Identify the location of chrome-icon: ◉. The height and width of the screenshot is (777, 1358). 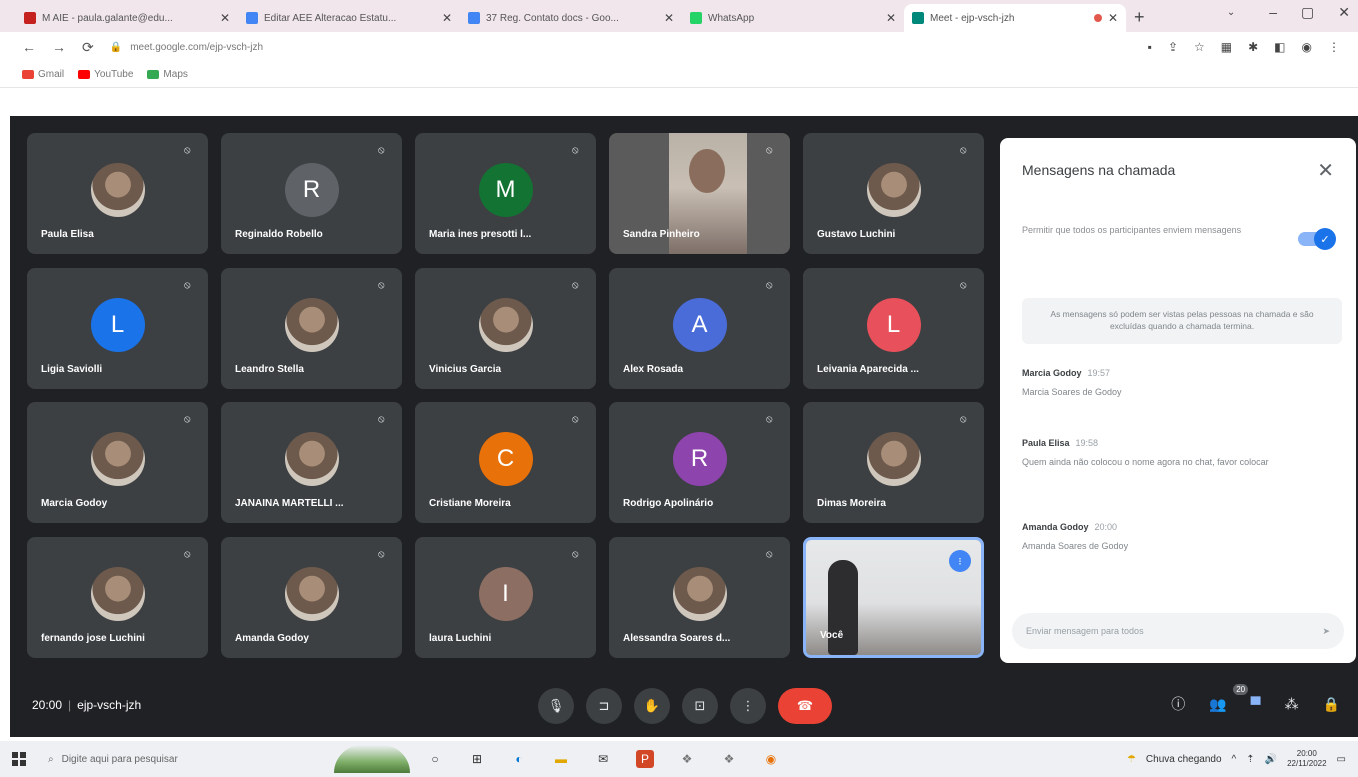
(771, 759).